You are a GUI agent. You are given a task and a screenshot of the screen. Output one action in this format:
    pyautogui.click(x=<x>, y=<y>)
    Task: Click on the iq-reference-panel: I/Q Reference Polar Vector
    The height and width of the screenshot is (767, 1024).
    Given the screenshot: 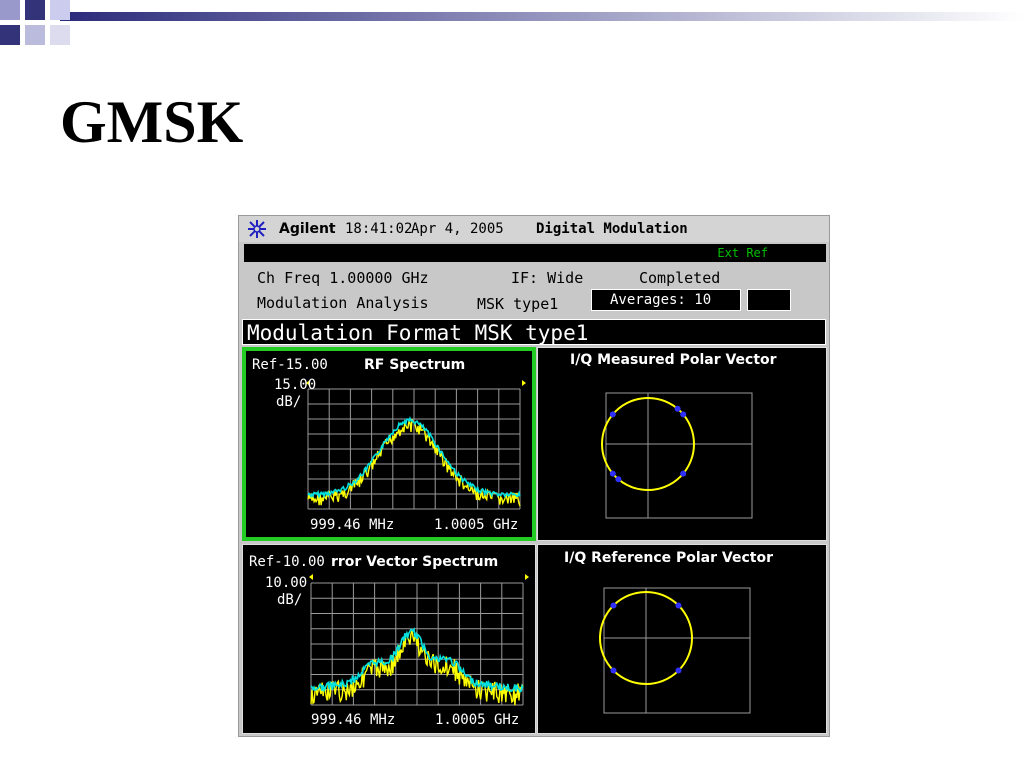 What is the action you would take?
    pyautogui.click(x=682, y=639)
    